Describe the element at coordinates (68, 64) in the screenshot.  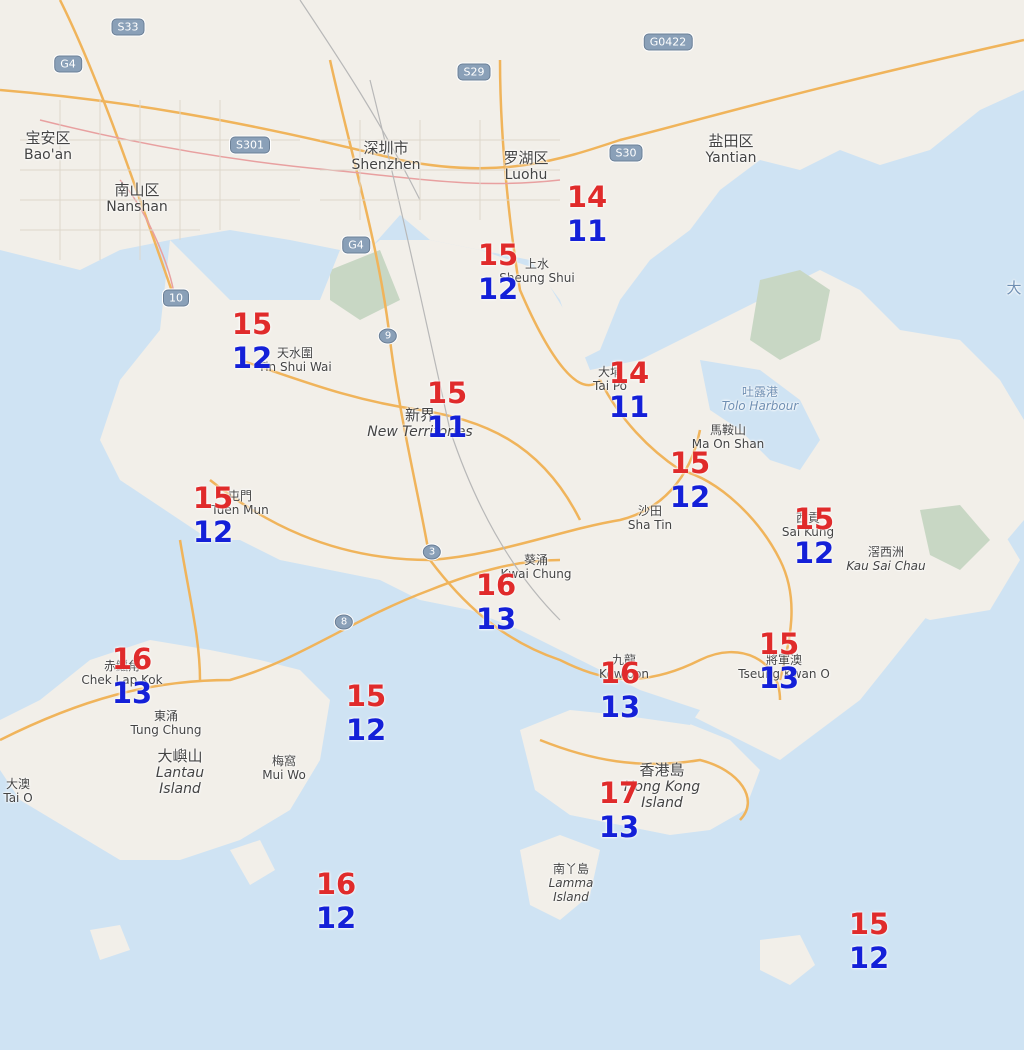
I see `road-shield-g4: G4` at that location.